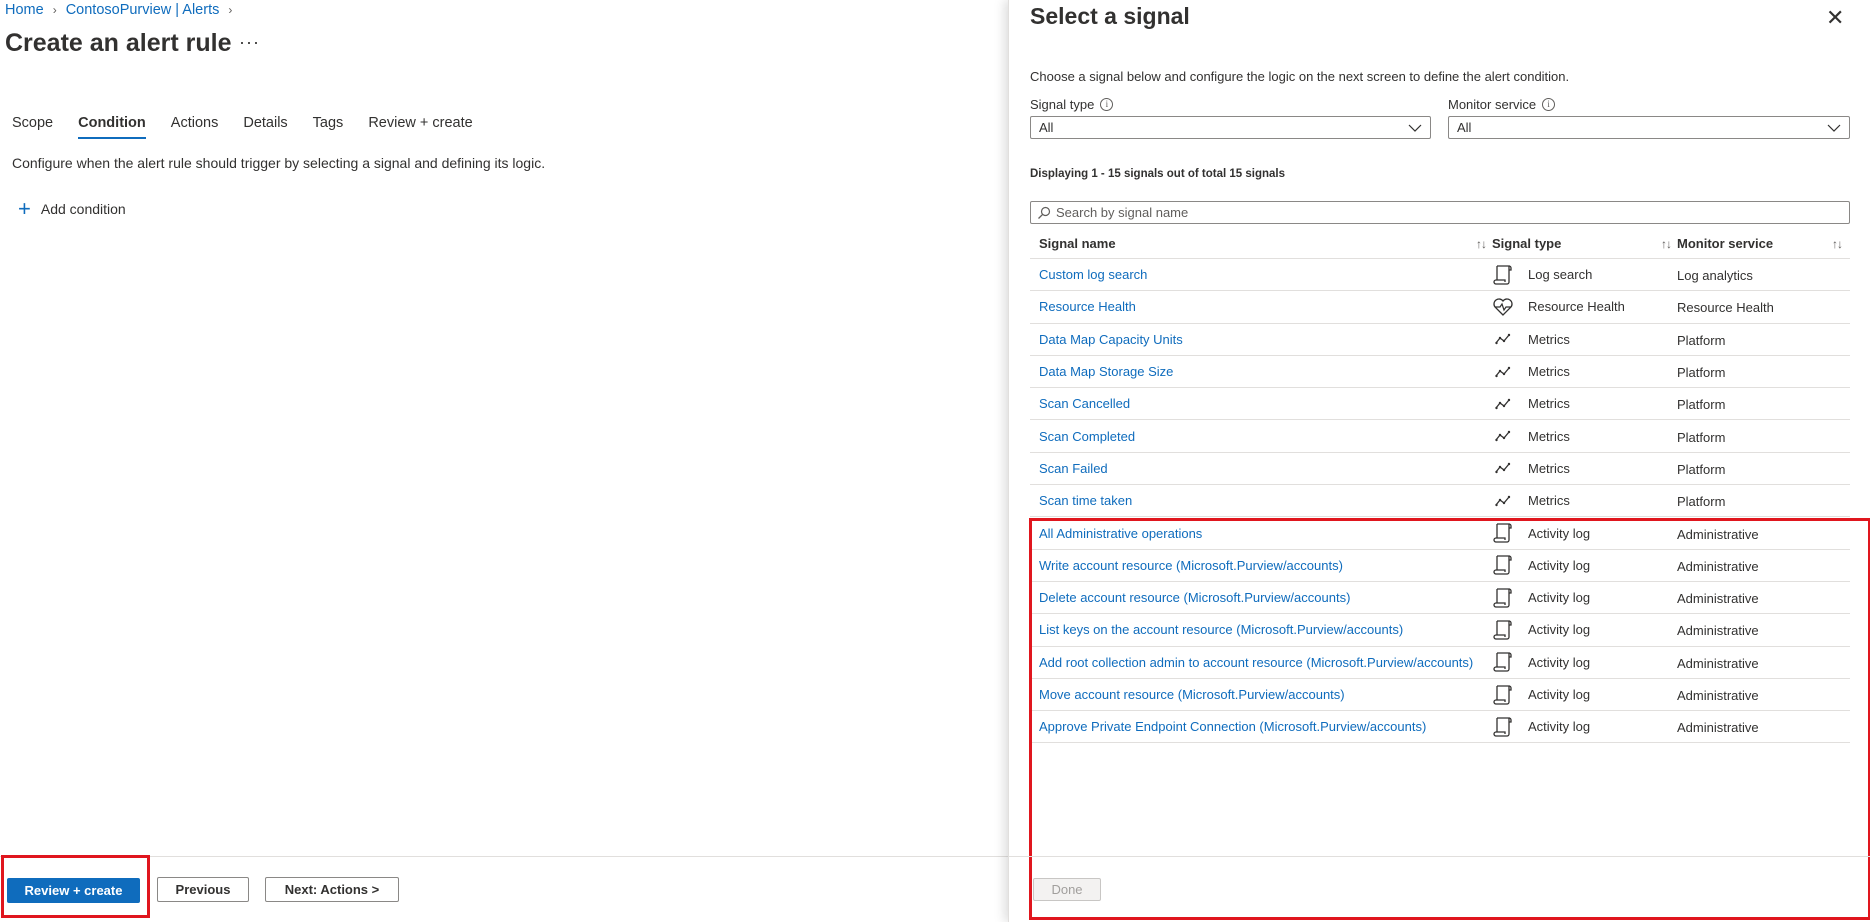 The image size is (1870, 922). I want to click on signal-name-link: Resource Health, so click(1087, 306).